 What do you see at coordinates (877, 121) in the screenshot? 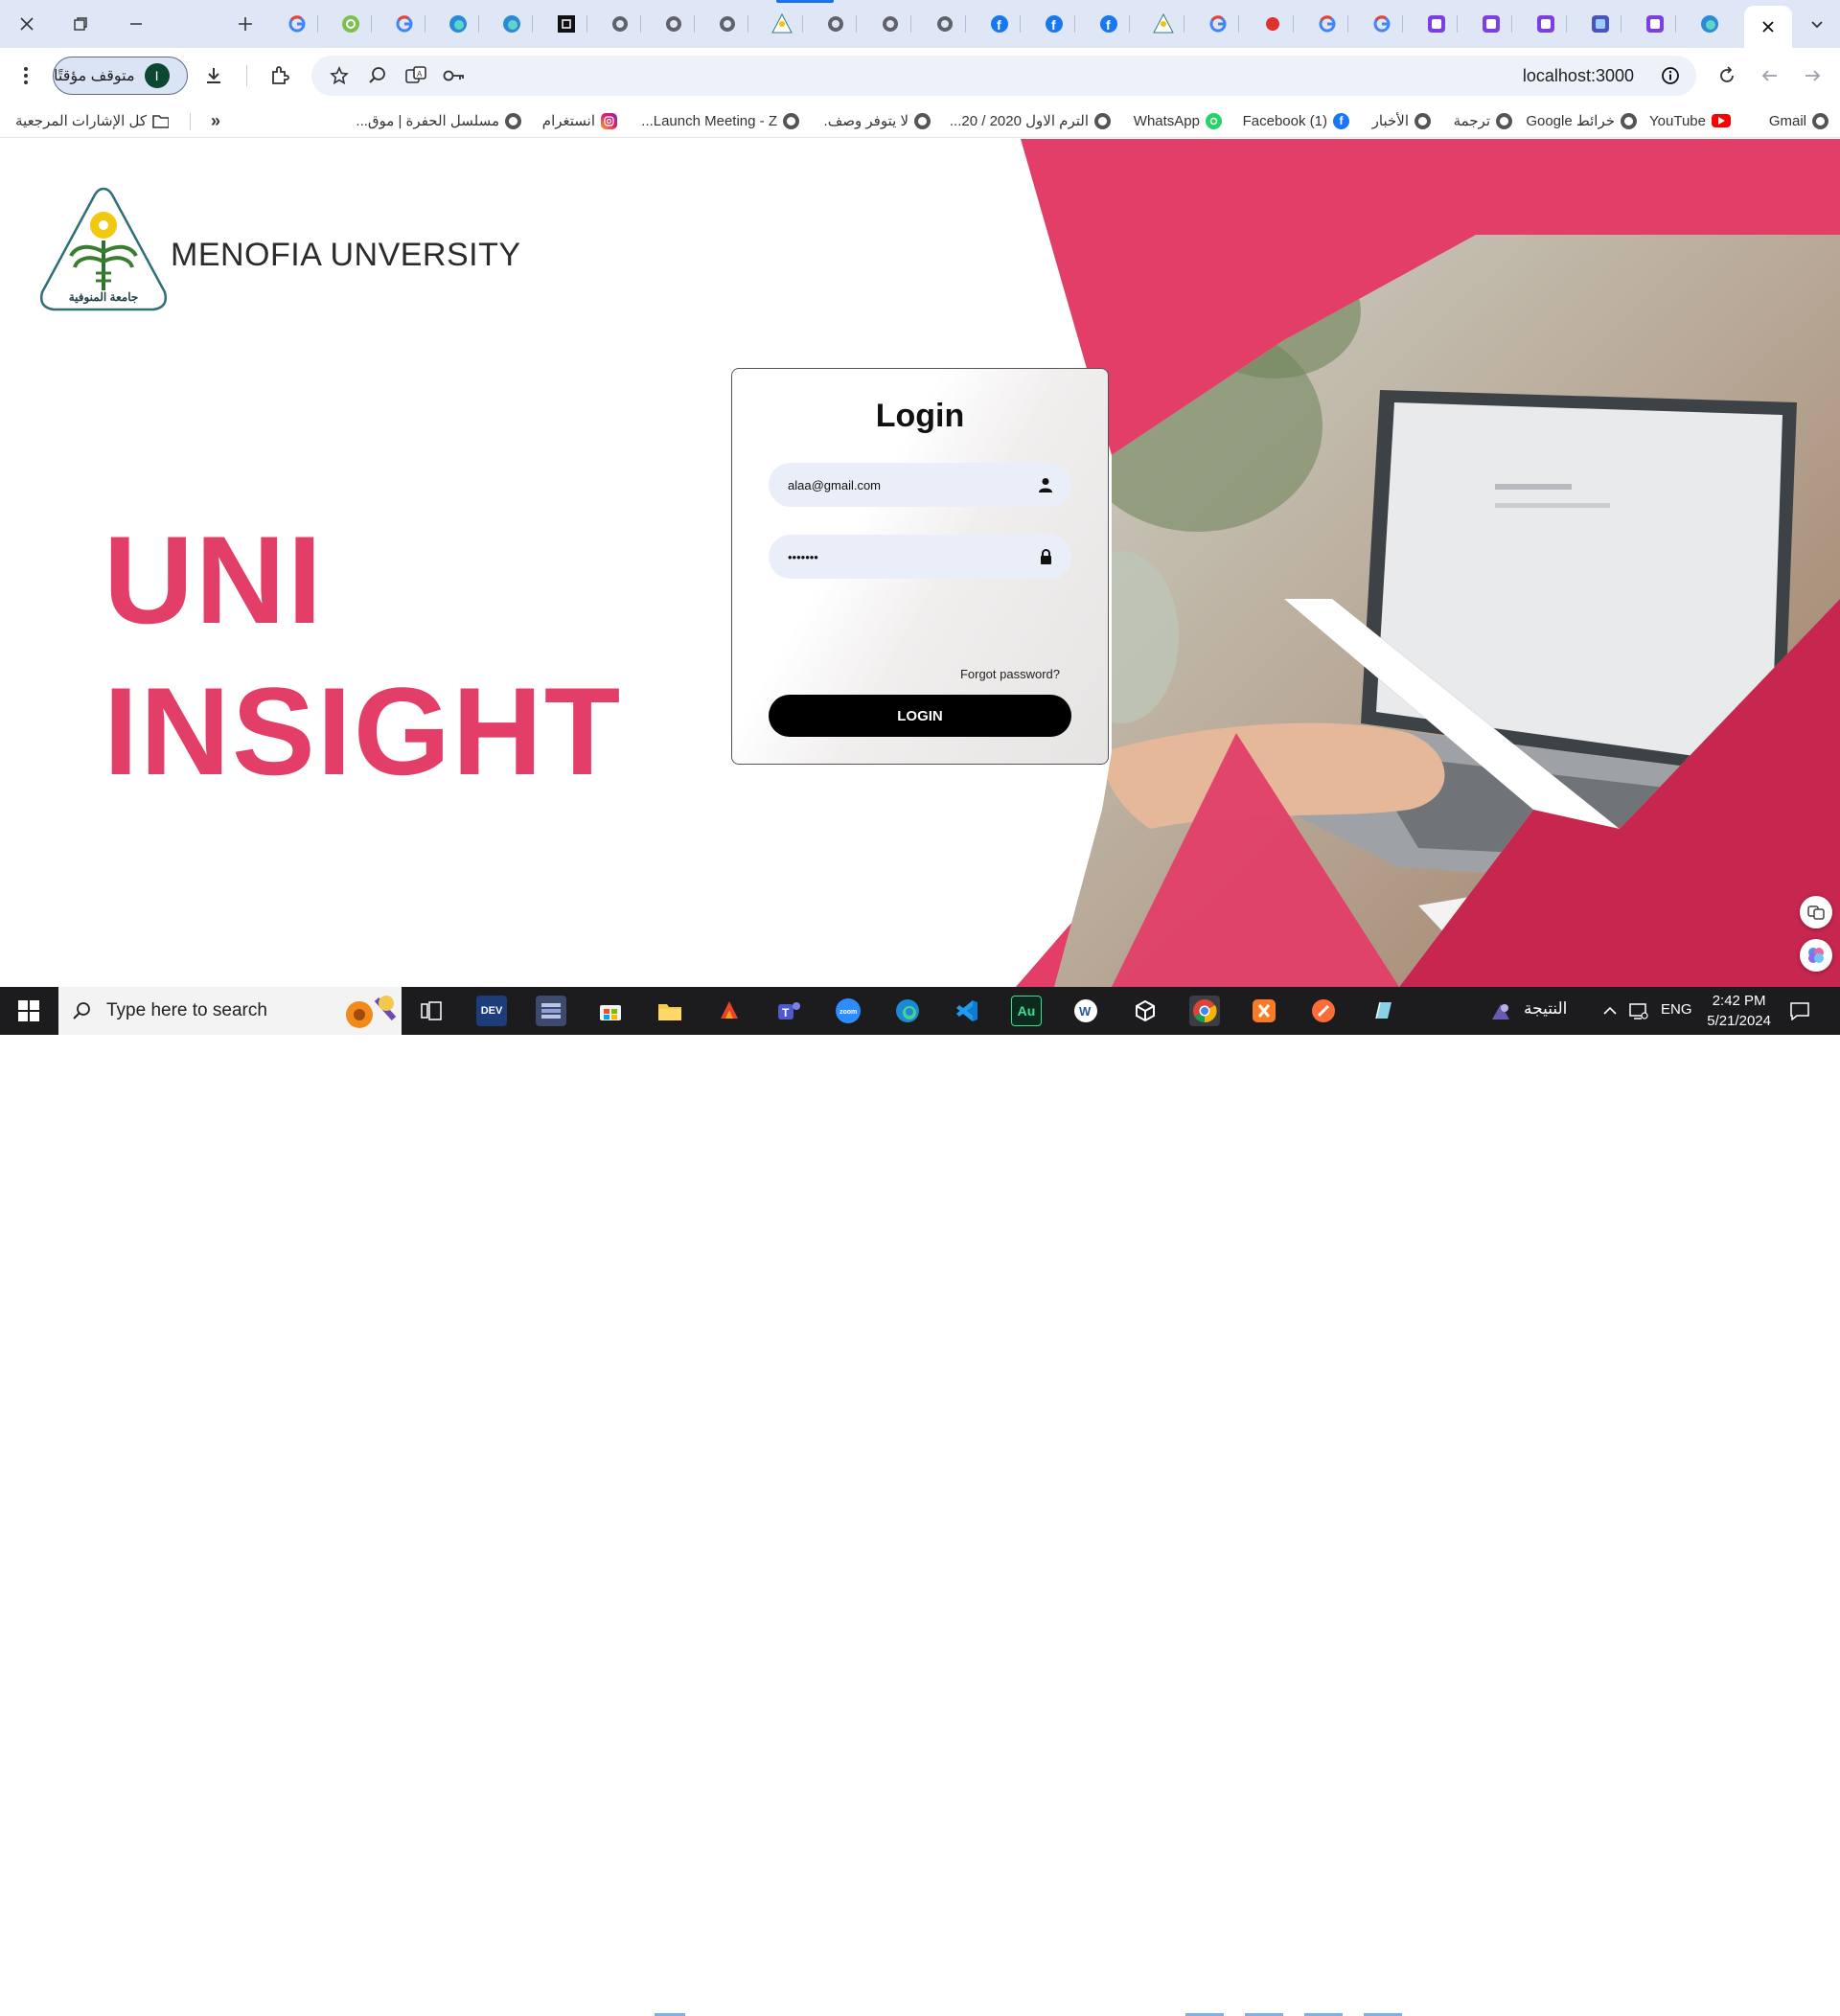
I see `bookmark-no-description: لا يتوفر وصف.` at bounding box center [877, 121].